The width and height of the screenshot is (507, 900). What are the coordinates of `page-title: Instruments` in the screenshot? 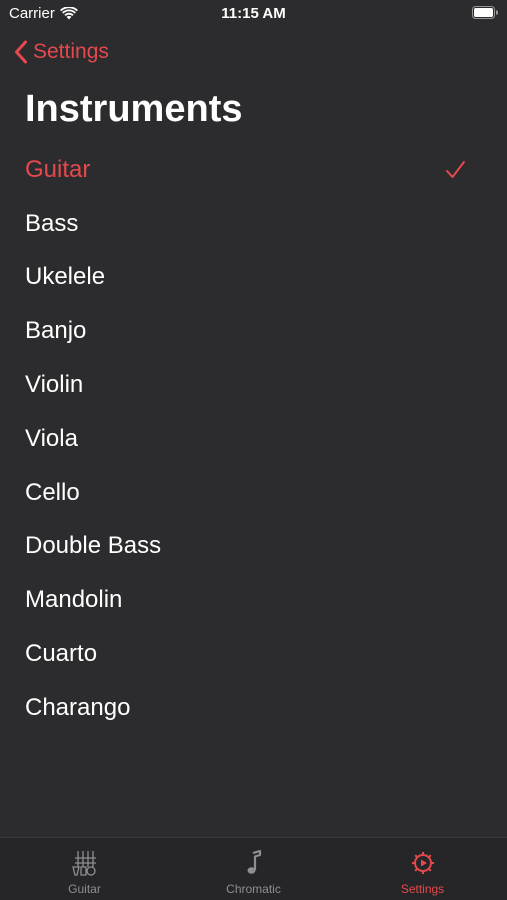 It's located at (134, 109).